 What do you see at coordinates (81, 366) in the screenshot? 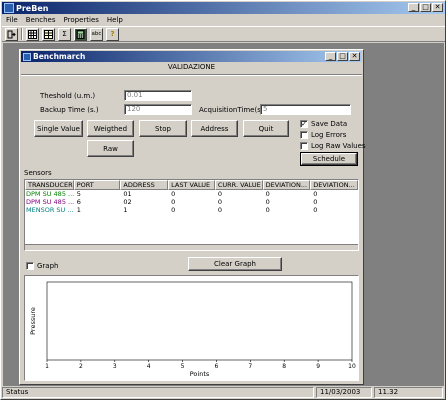
I see `x-tick-label: 2` at bounding box center [81, 366].